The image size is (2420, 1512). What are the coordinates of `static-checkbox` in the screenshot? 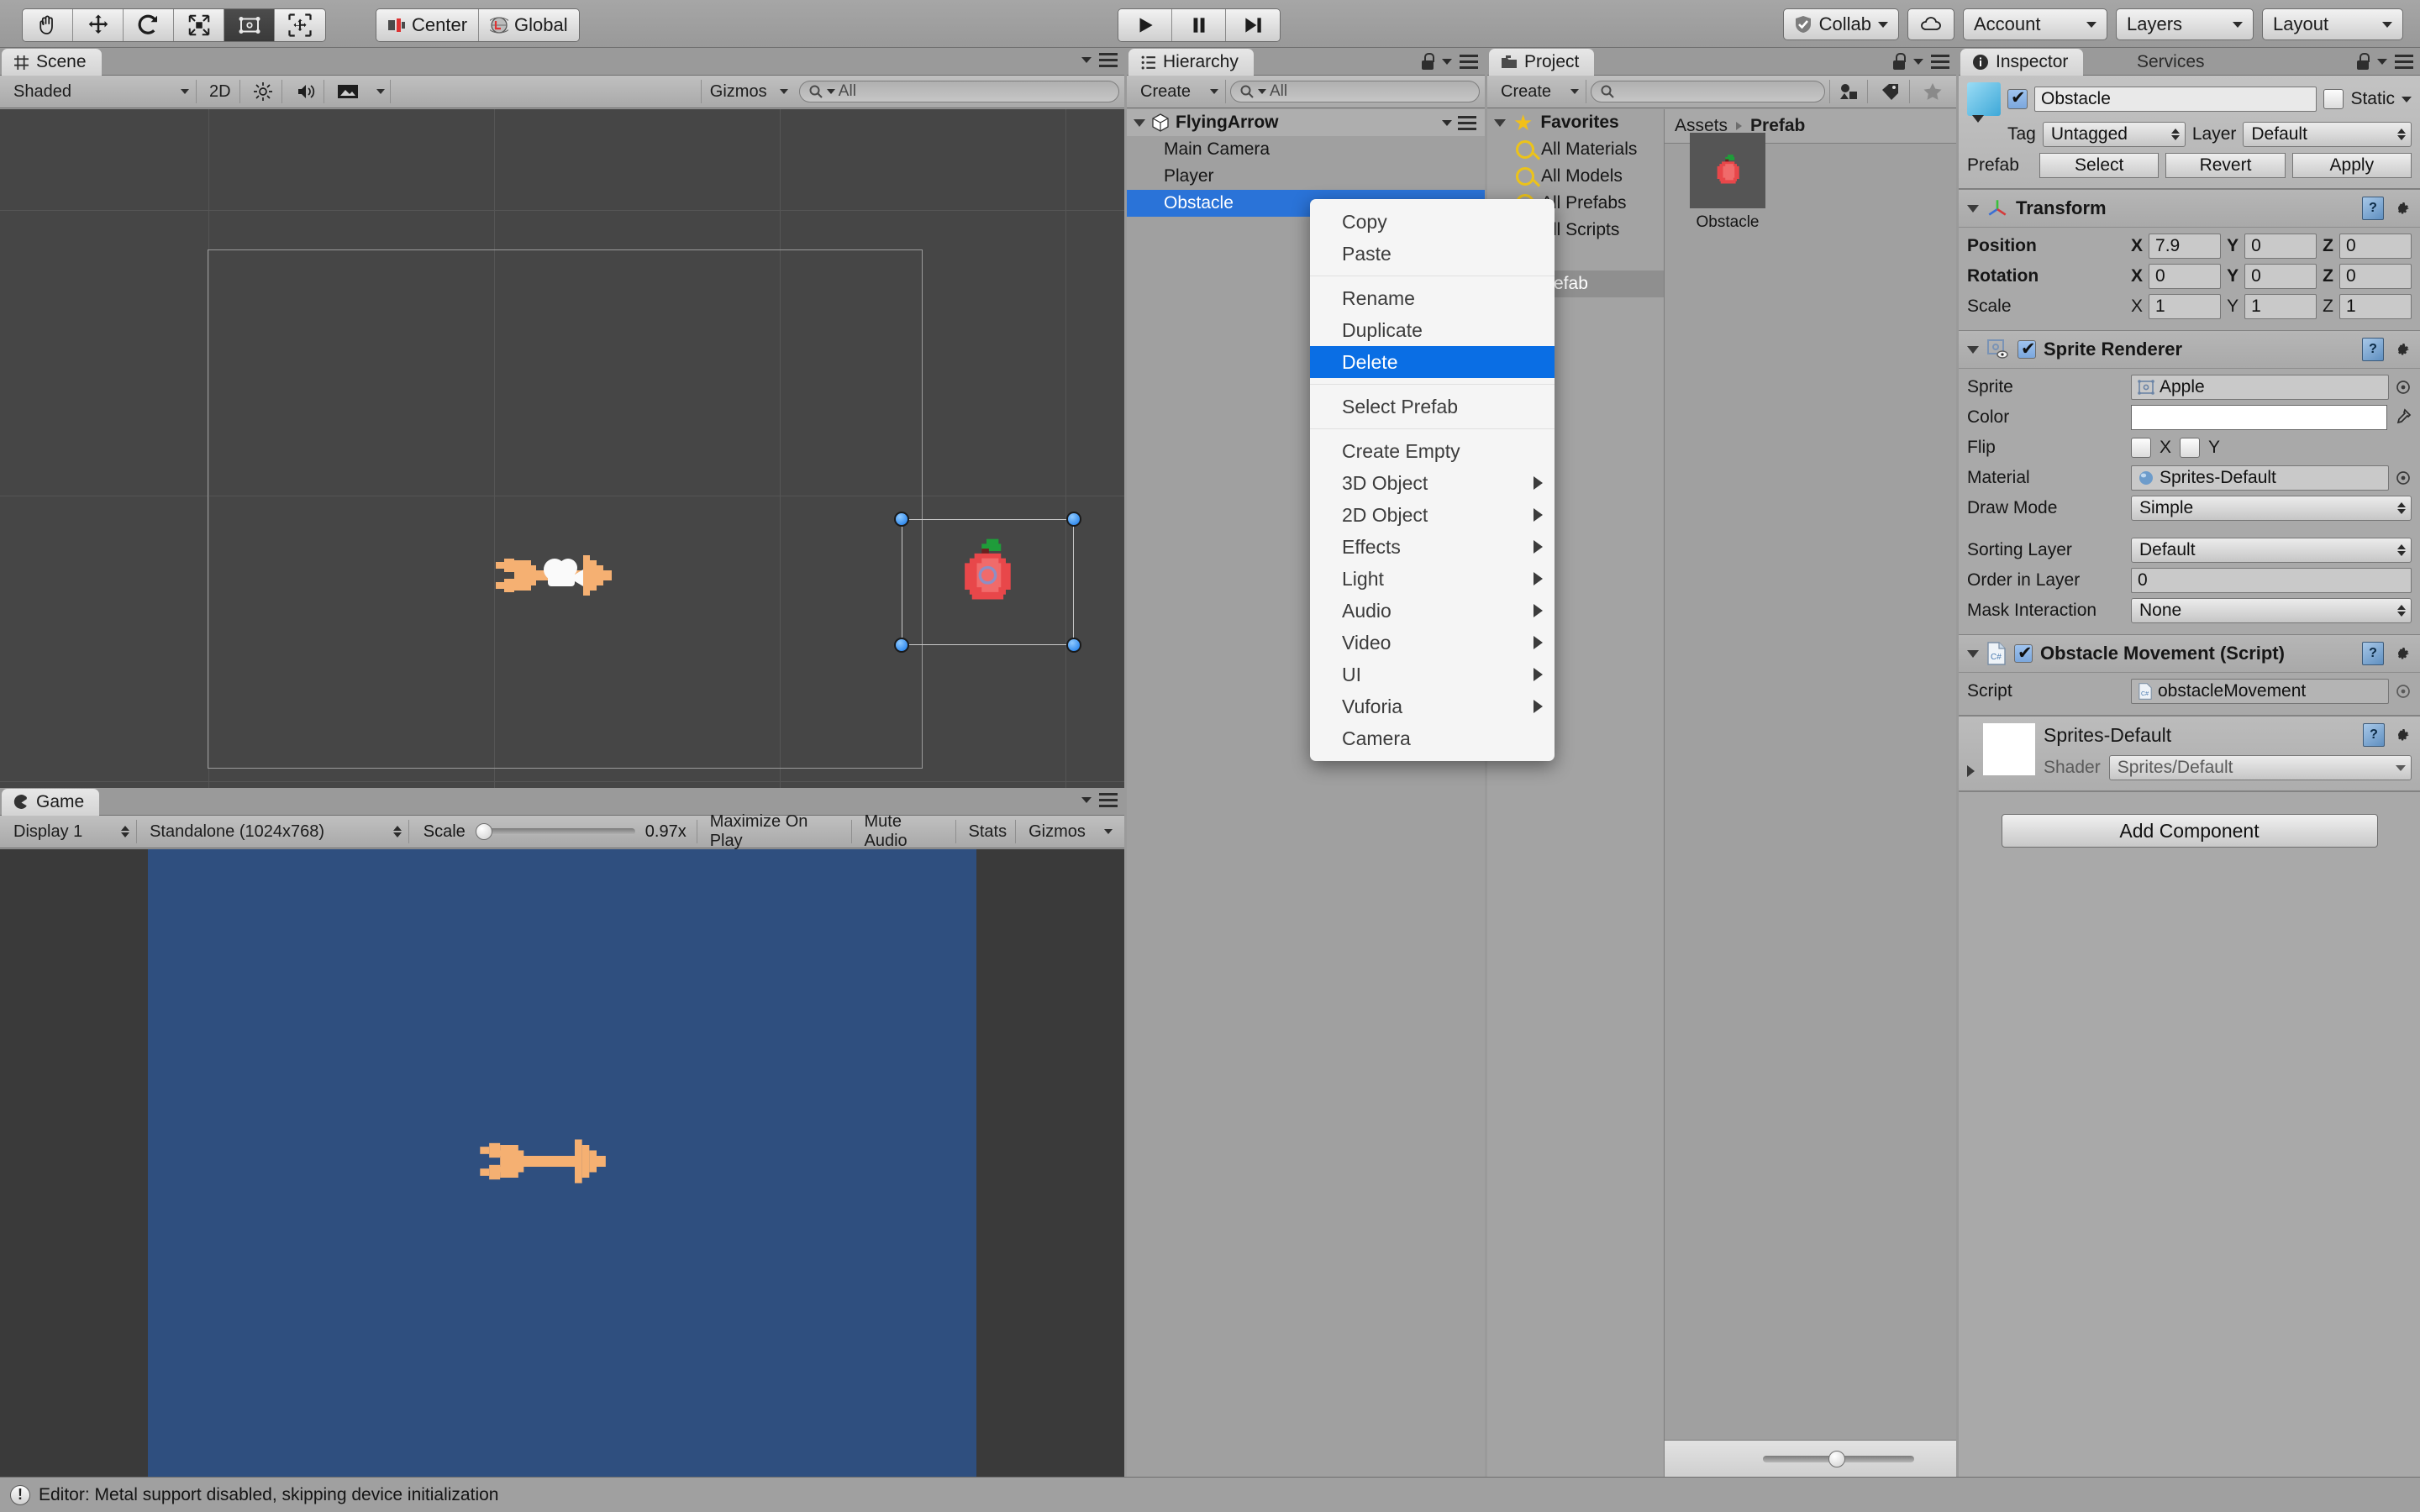 It's located at (2333, 99).